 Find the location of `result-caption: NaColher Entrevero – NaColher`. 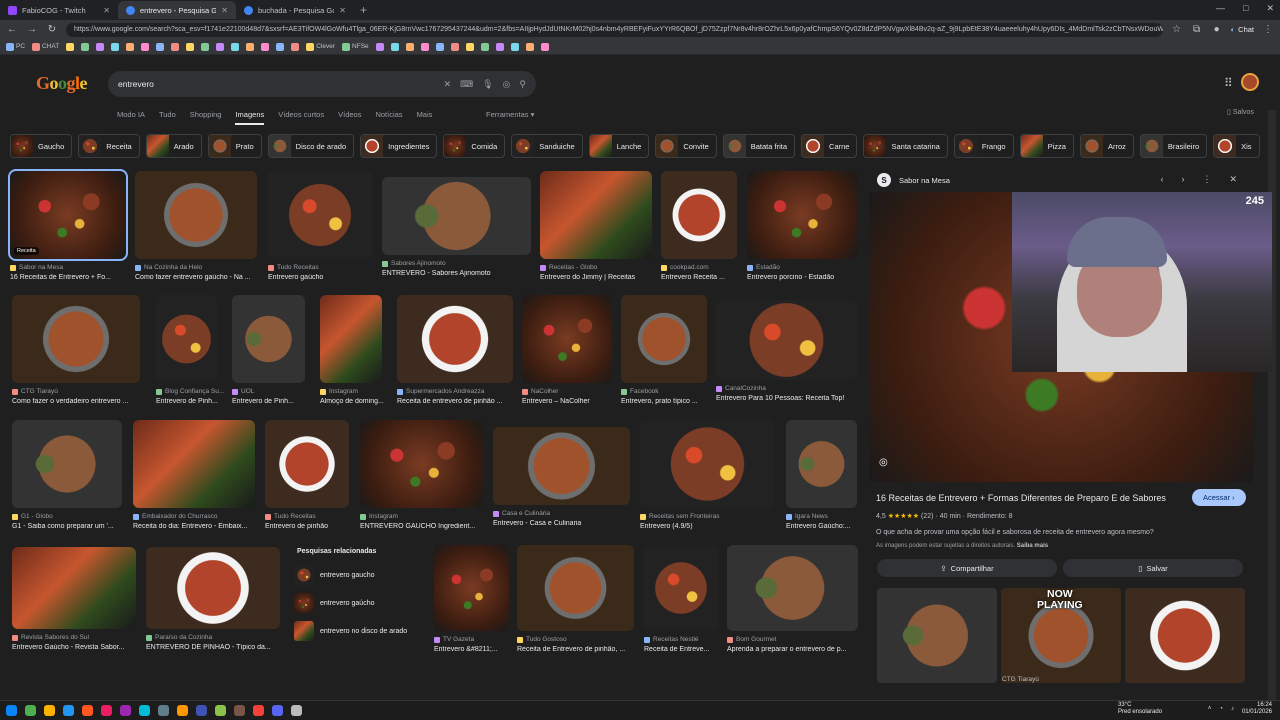

result-caption: NaColher Entrevero – NaColher is located at coordinates (567, 396).